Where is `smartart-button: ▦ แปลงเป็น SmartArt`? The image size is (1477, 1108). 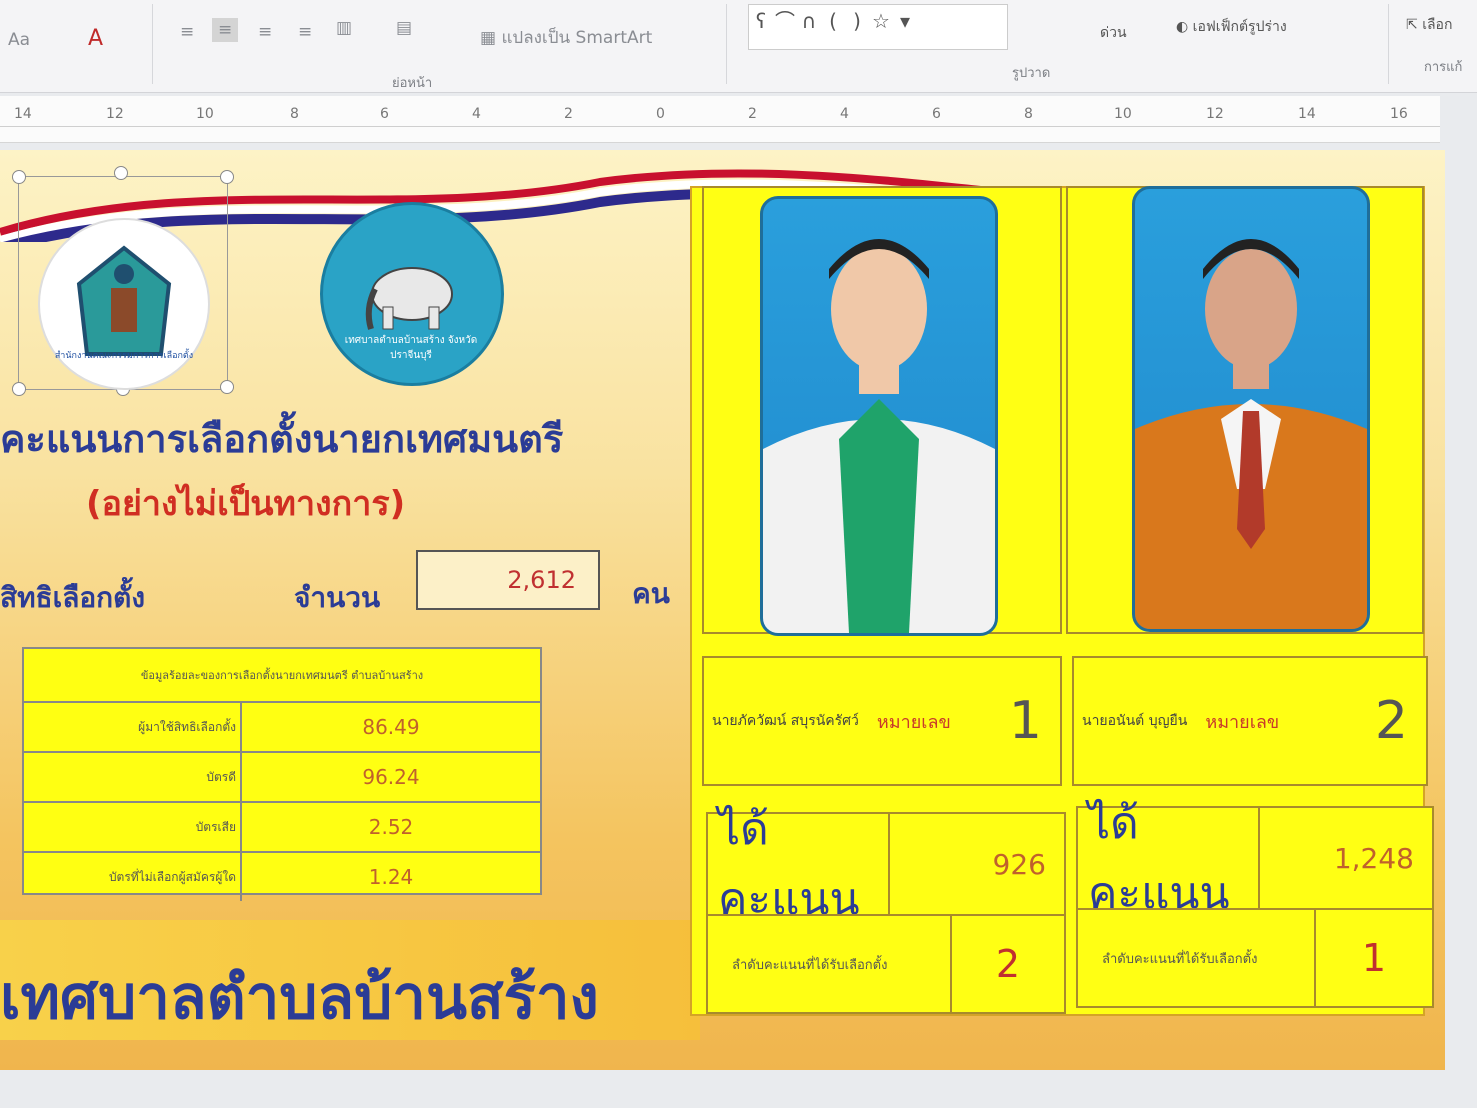
smartart-button: ▦ แปลงเป็น SmartArt is located at coordinates (566, 37).